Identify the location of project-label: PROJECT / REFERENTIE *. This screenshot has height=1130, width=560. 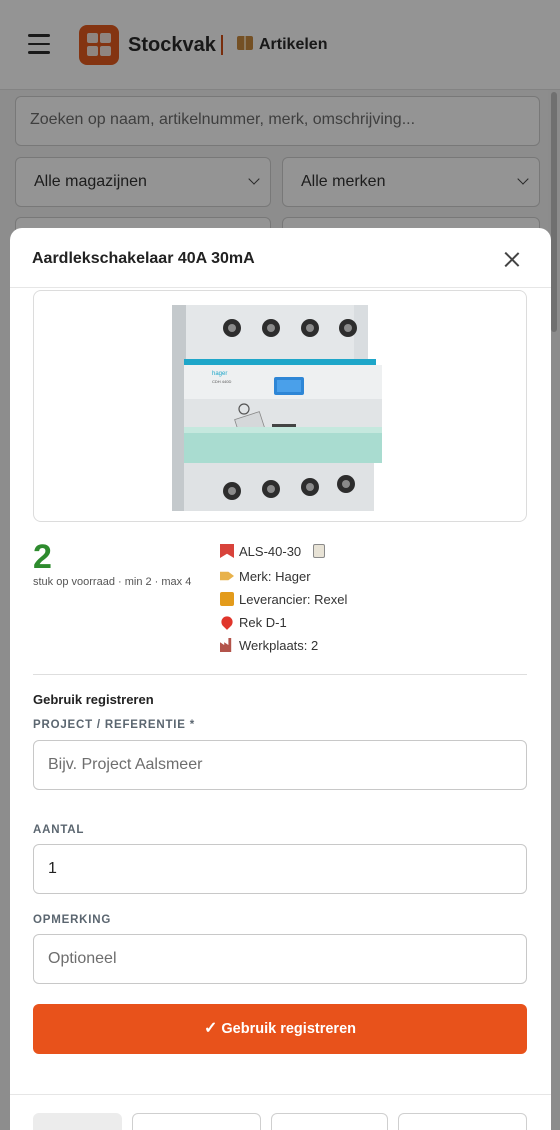
(114, 725).